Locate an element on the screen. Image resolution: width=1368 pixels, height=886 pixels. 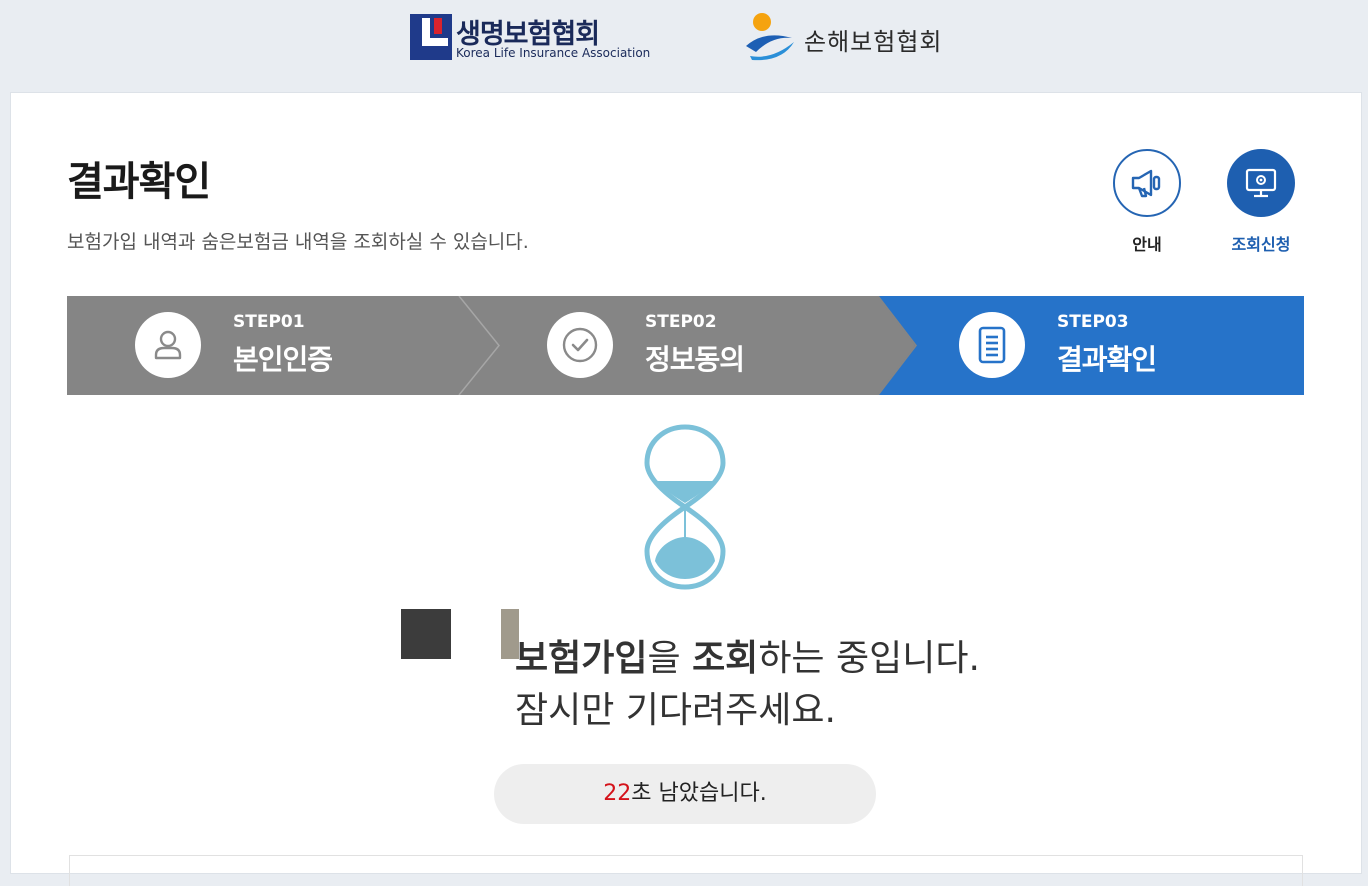
countdown-timer: 22초 남았습니다. is located at coordinates (685, 794).